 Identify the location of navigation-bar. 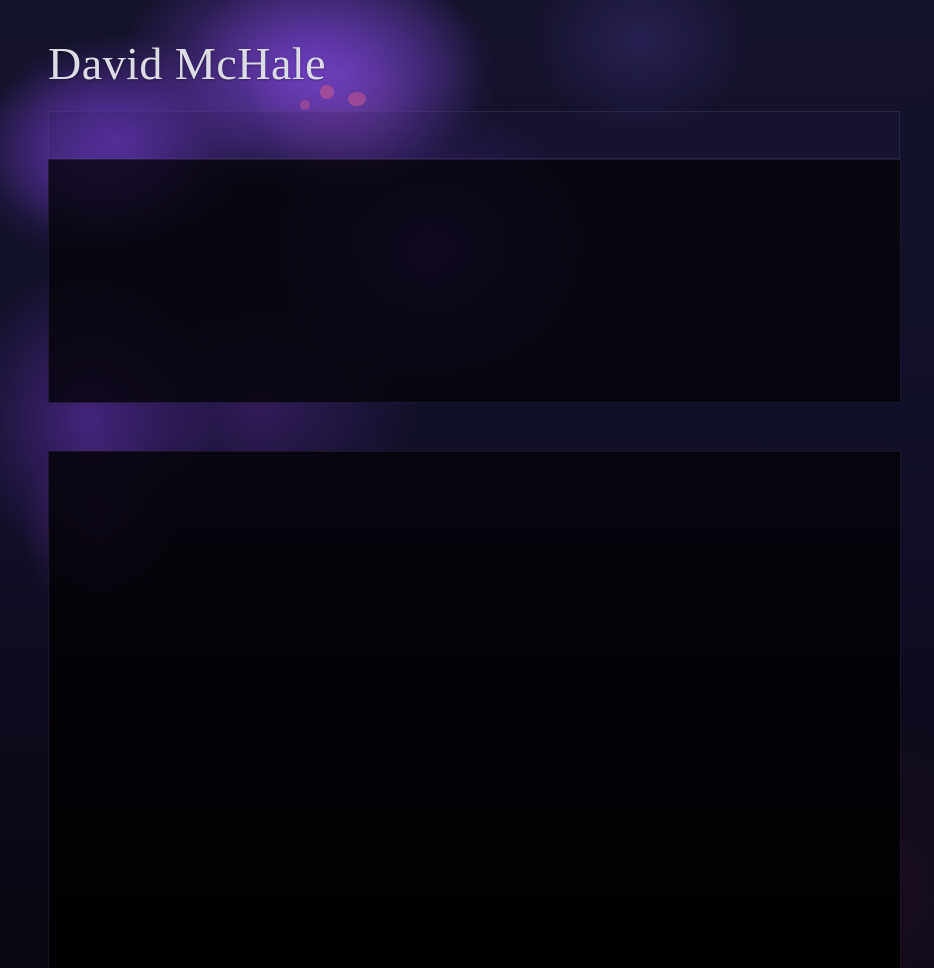
(474, 135).